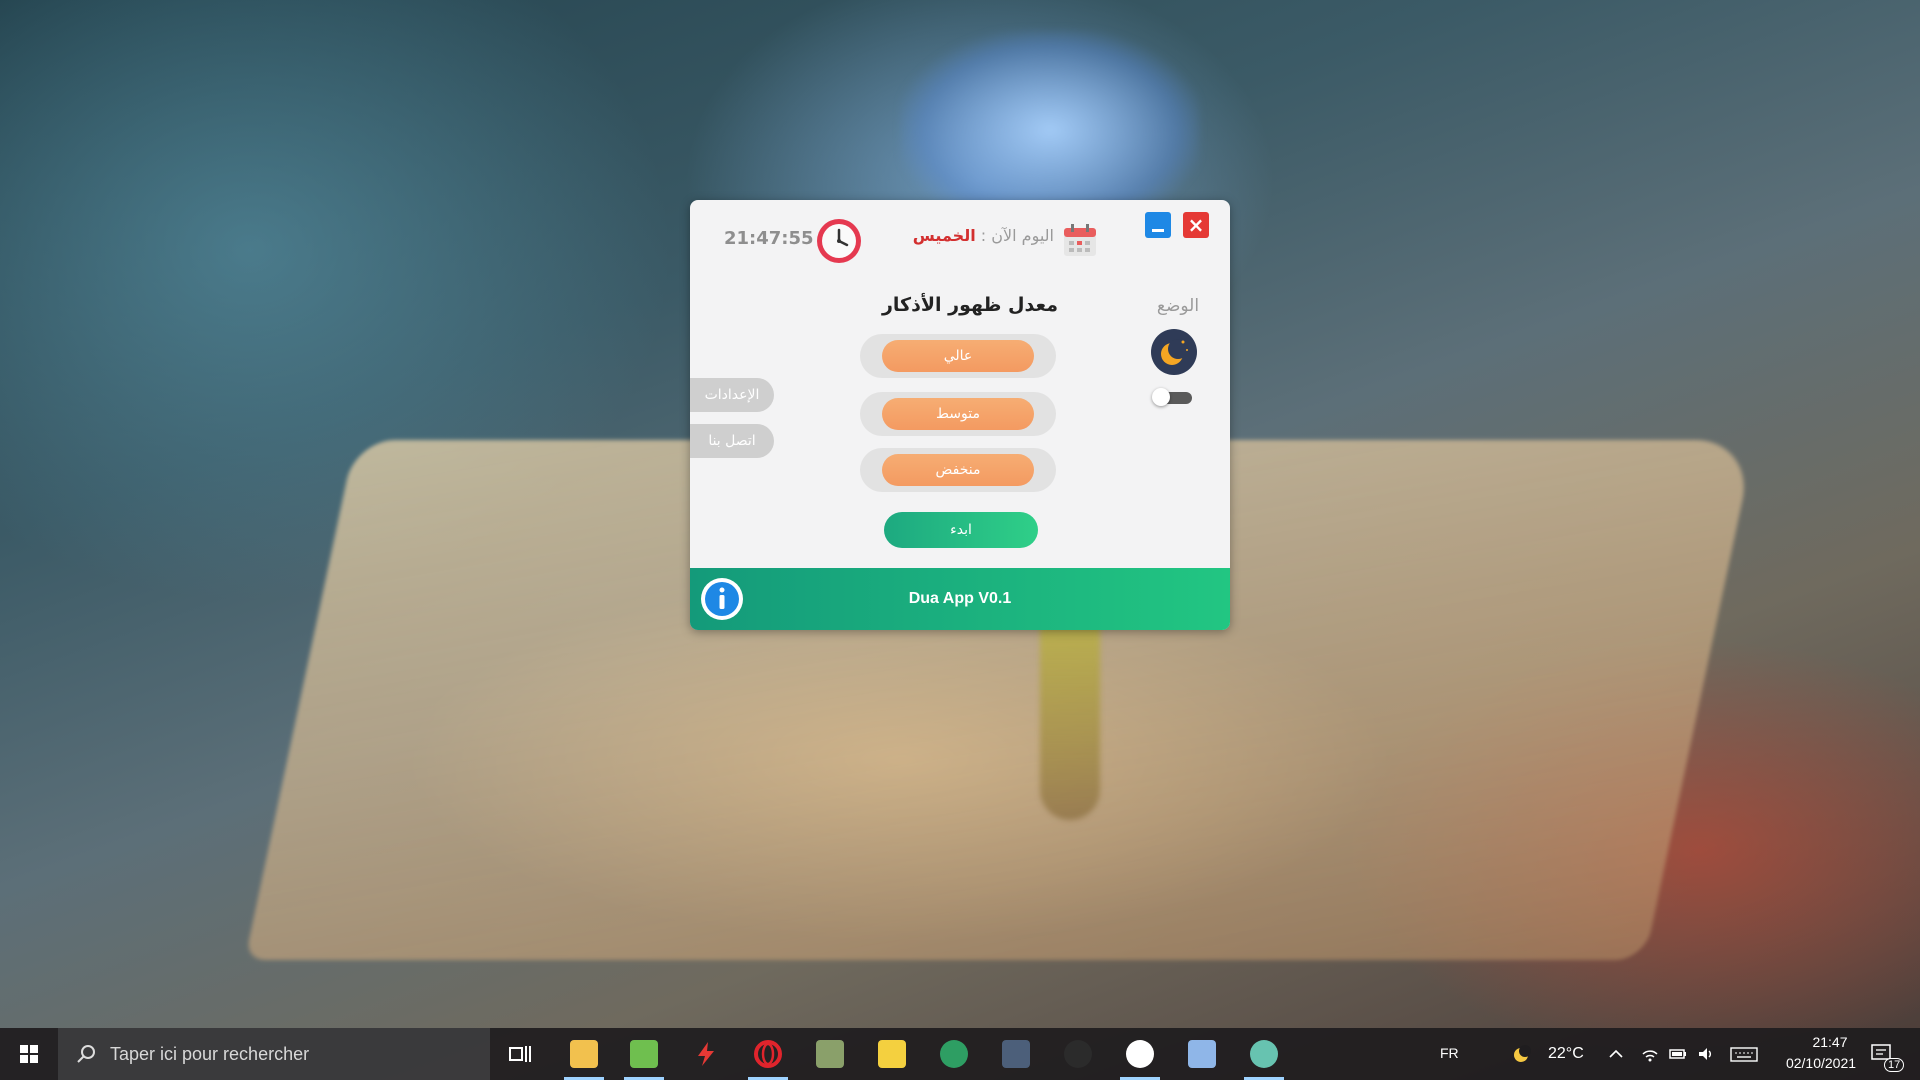 Image resolution: width=1920 pixels, height=1080 pixels. What do you see at coordinates (1744, 1054) in the screenshot?
I see `keyboard-icon` at bounding box center [1744, 1054].